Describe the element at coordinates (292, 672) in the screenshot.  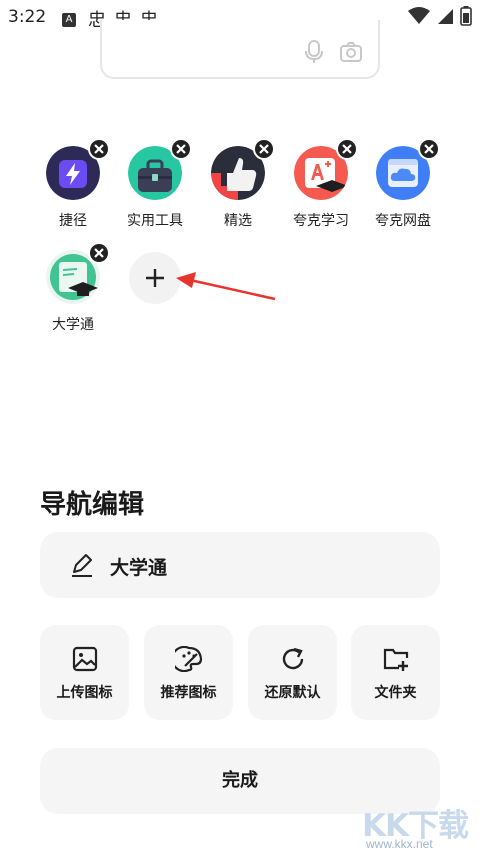
I see `restore-default-button: 还原默认` at that location.